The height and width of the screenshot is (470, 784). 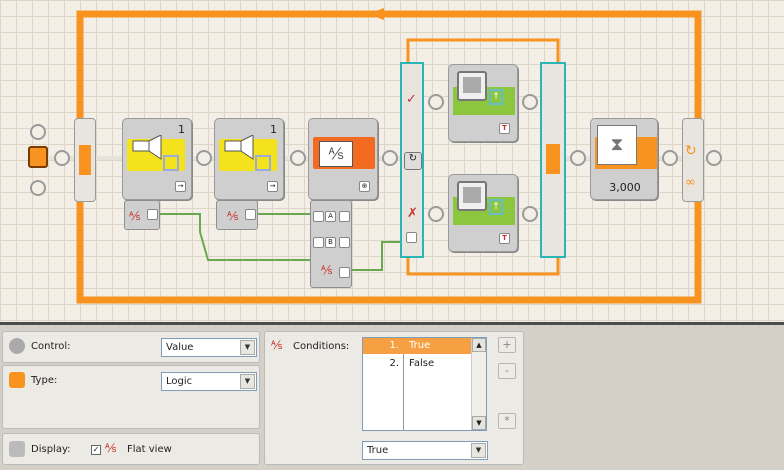 What do you see at coordinates (411, 99) in the screenshot?
I see `true-check-icon: ✓` at bounding box center [411, 99].